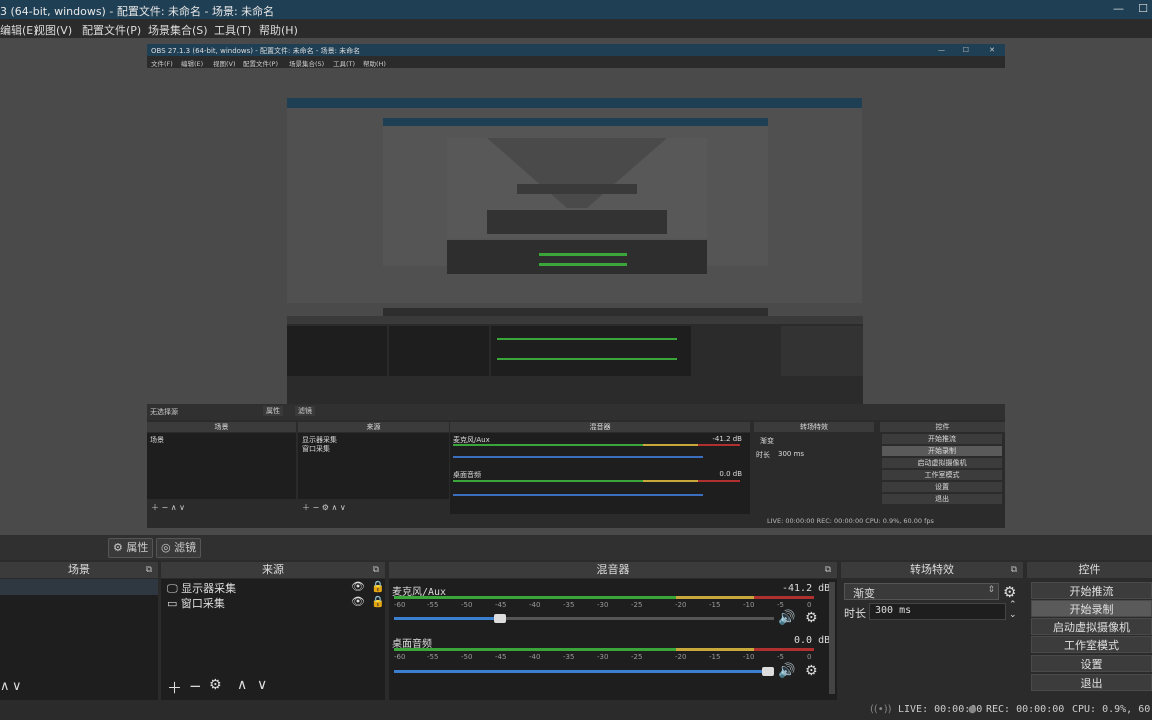 The image size is (1152, 720). Describe the element at coordinates (727, 439) in the screenshot. I see `nested-track-db: -41.2 dB` at that location.